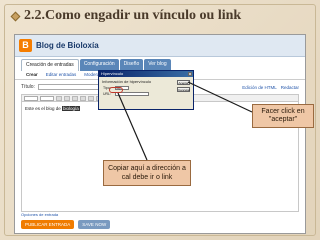 The height and width of the screenshot is (240, 320). What do you see at coordinates (32, 75) in the screenshot?
I see `subtab-create: Crear` at bounding box center [32, 75].